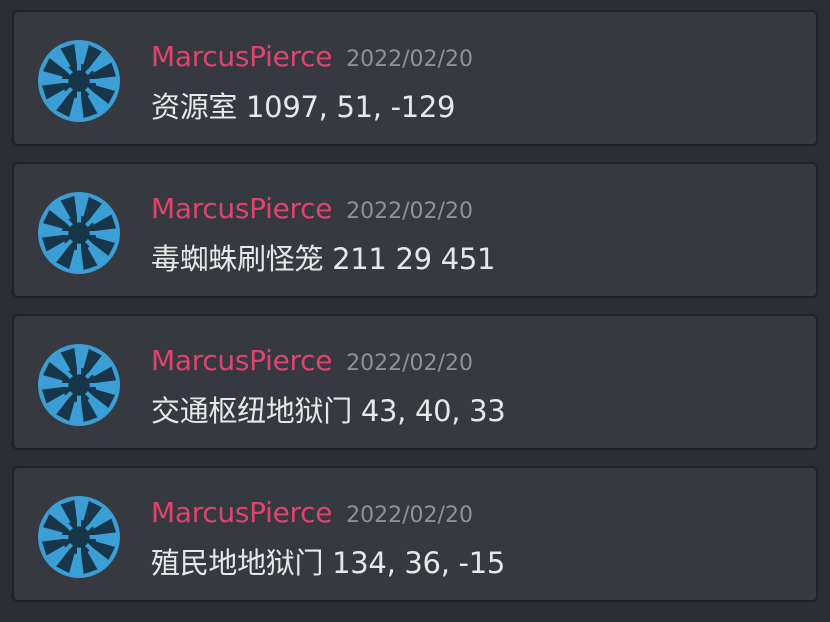 Image resolution: width=830 pixels, height=622 pixels. I want to click on message-text: 交通枢纽地狱门 43, 40, 33, so click(328, 411).